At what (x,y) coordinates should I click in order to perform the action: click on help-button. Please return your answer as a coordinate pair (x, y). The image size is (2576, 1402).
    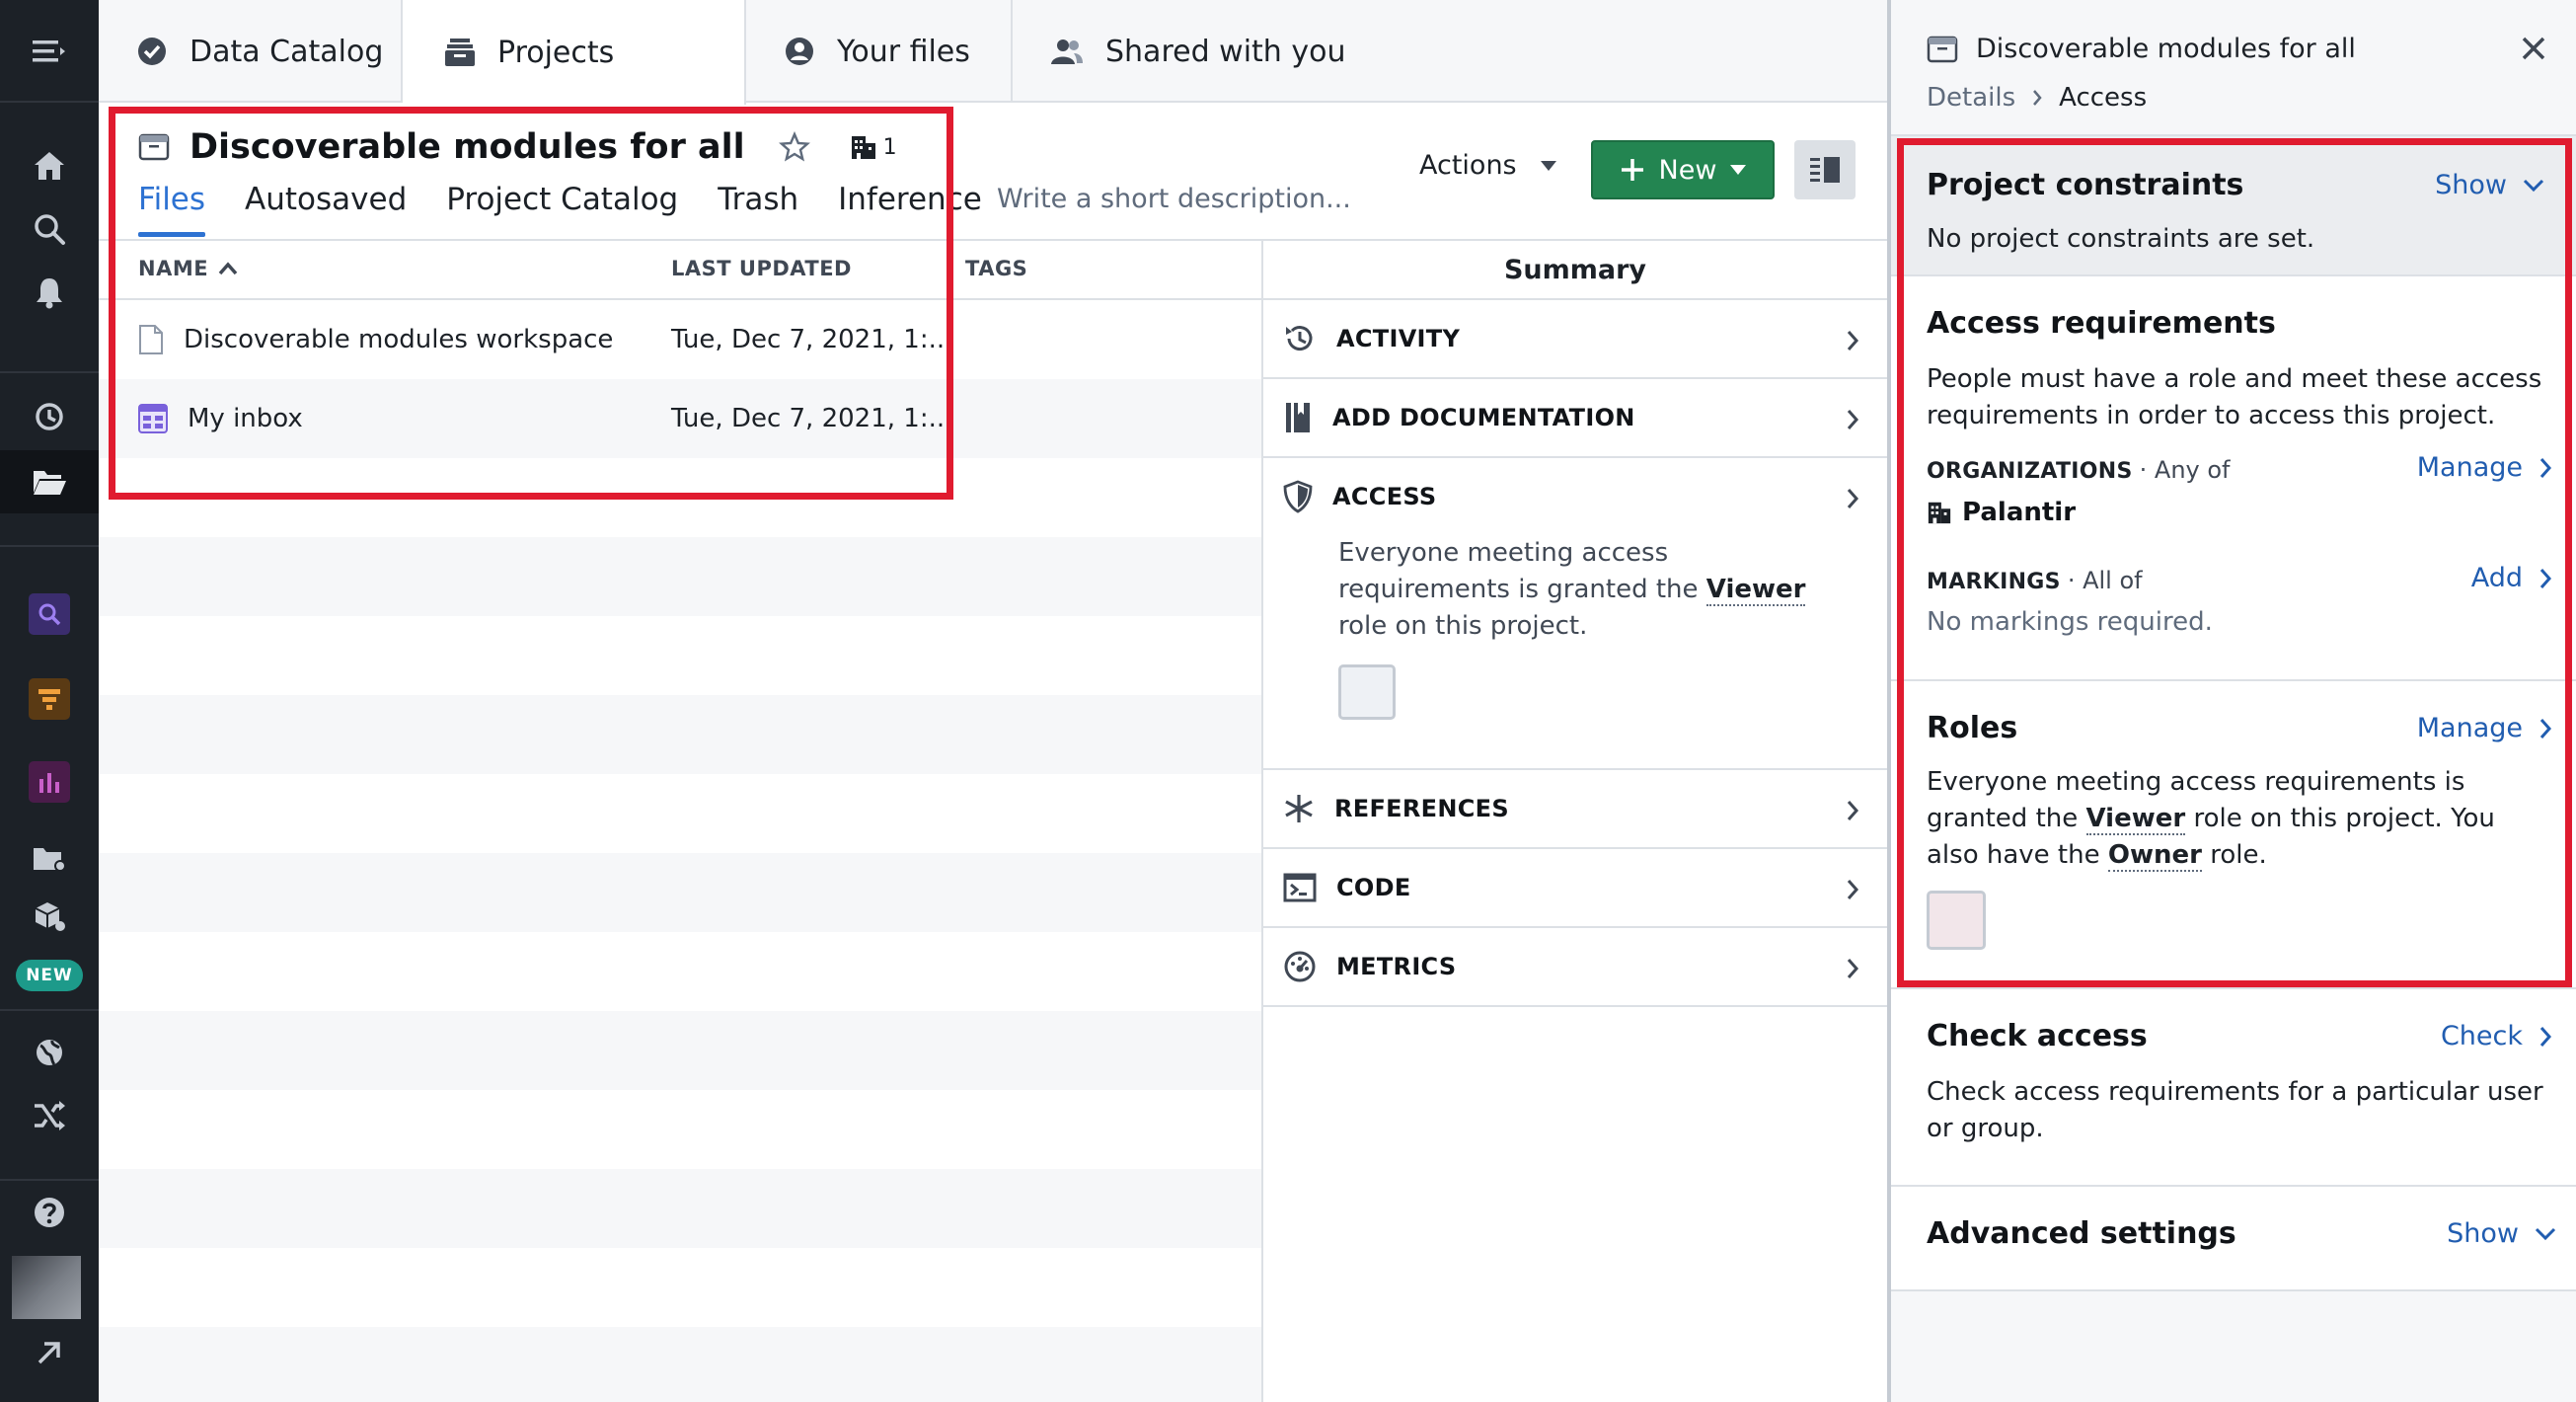
    Looking at the image, I should click on (49, 1212).